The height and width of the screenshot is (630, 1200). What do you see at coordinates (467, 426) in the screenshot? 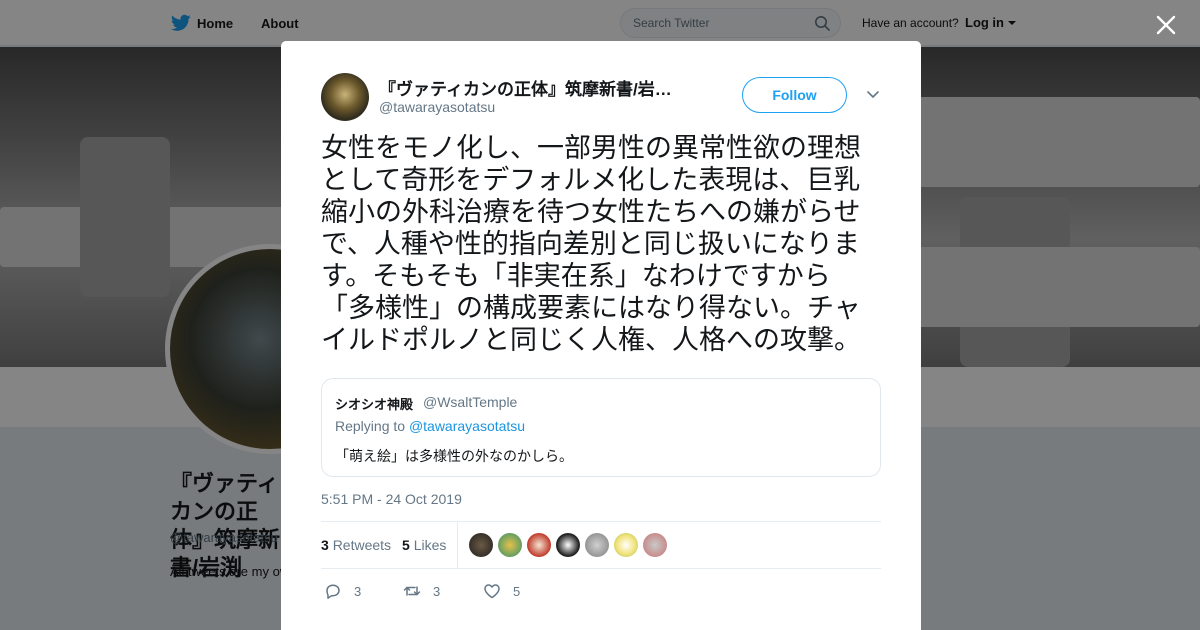
I see `replying-to-handle: @tawarayasotatsu` at bounding box center [467, 426].